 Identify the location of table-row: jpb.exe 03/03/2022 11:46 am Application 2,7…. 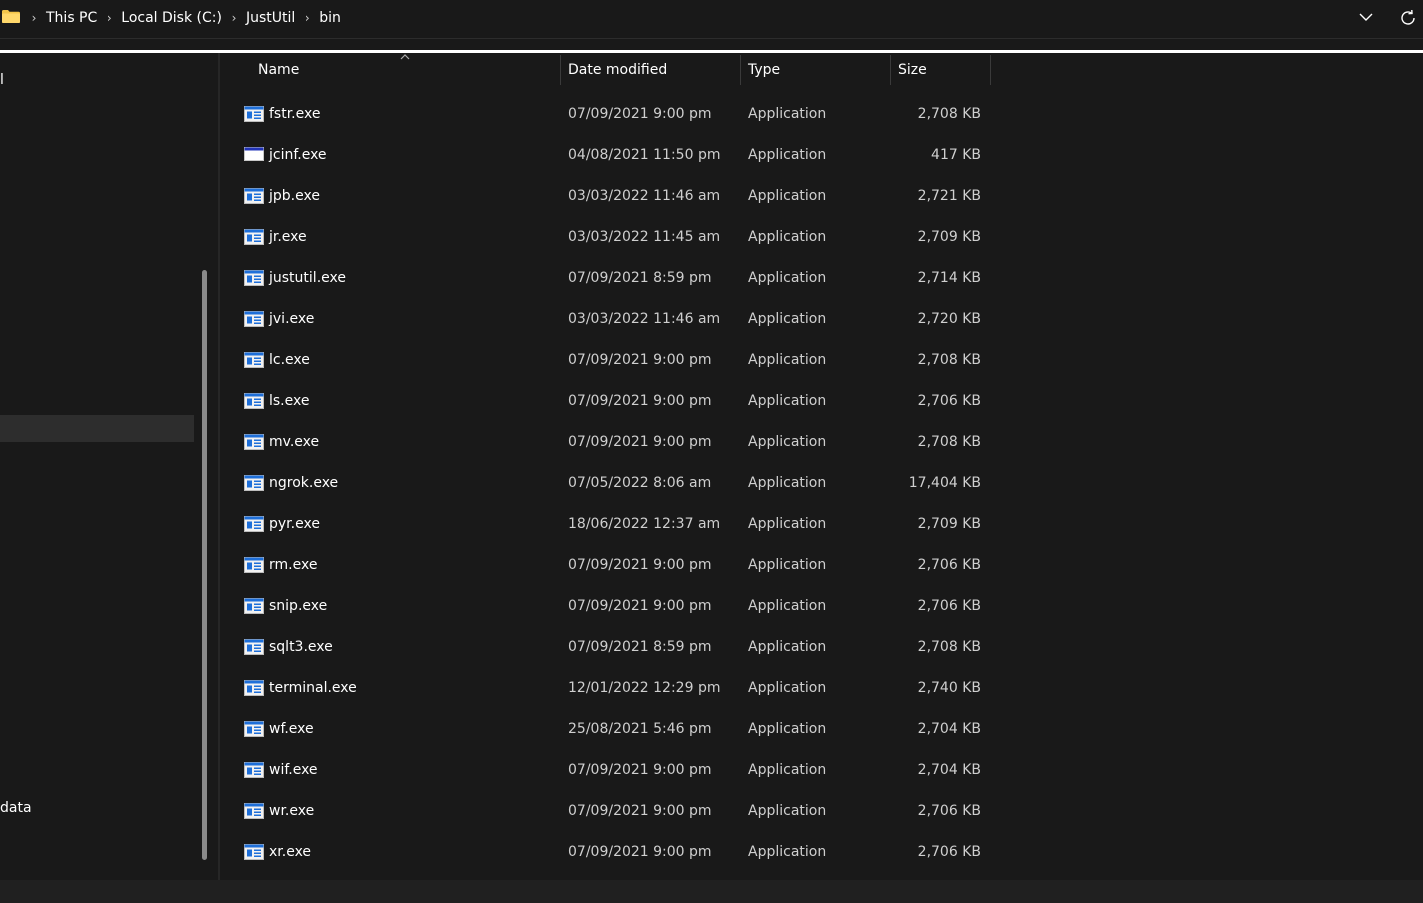
(605, 196).